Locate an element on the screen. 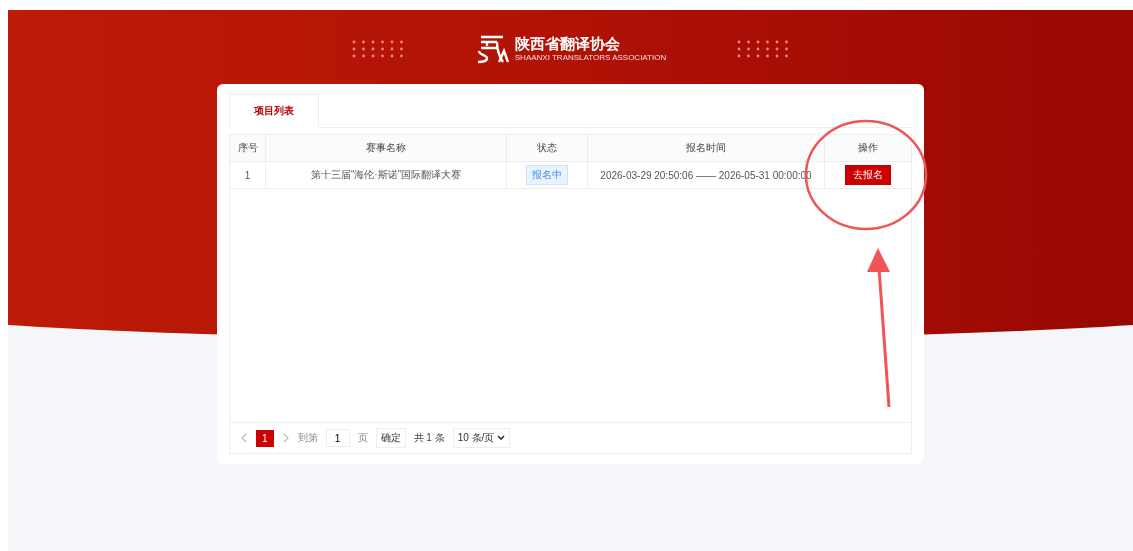 The image size is (1133, 551). goto-label: 到第 is located at coordinates (307, 438).